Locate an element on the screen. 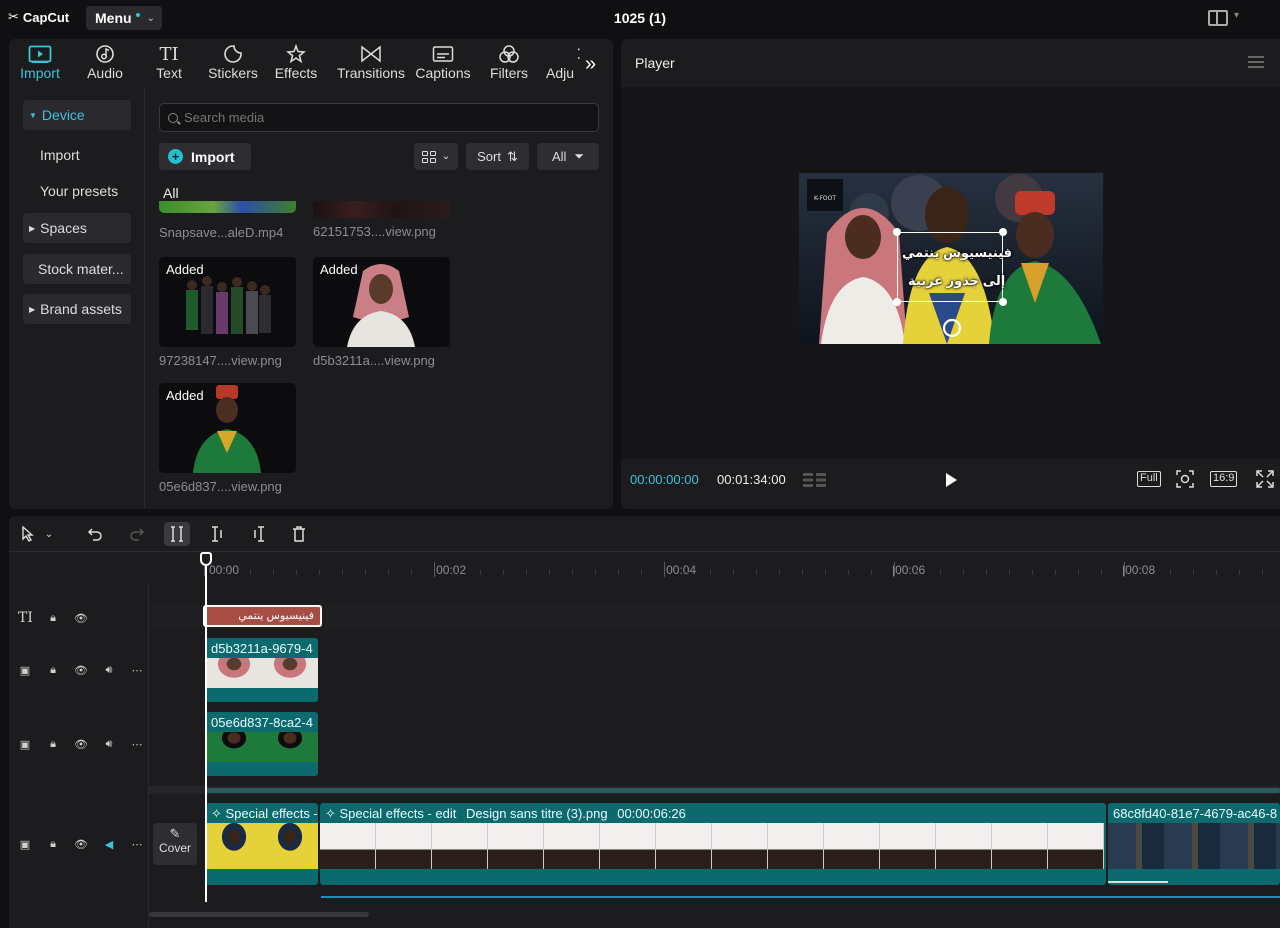 This screenshot has width=1280, height=928. transitions-icon is located at coordinates (371, 54).